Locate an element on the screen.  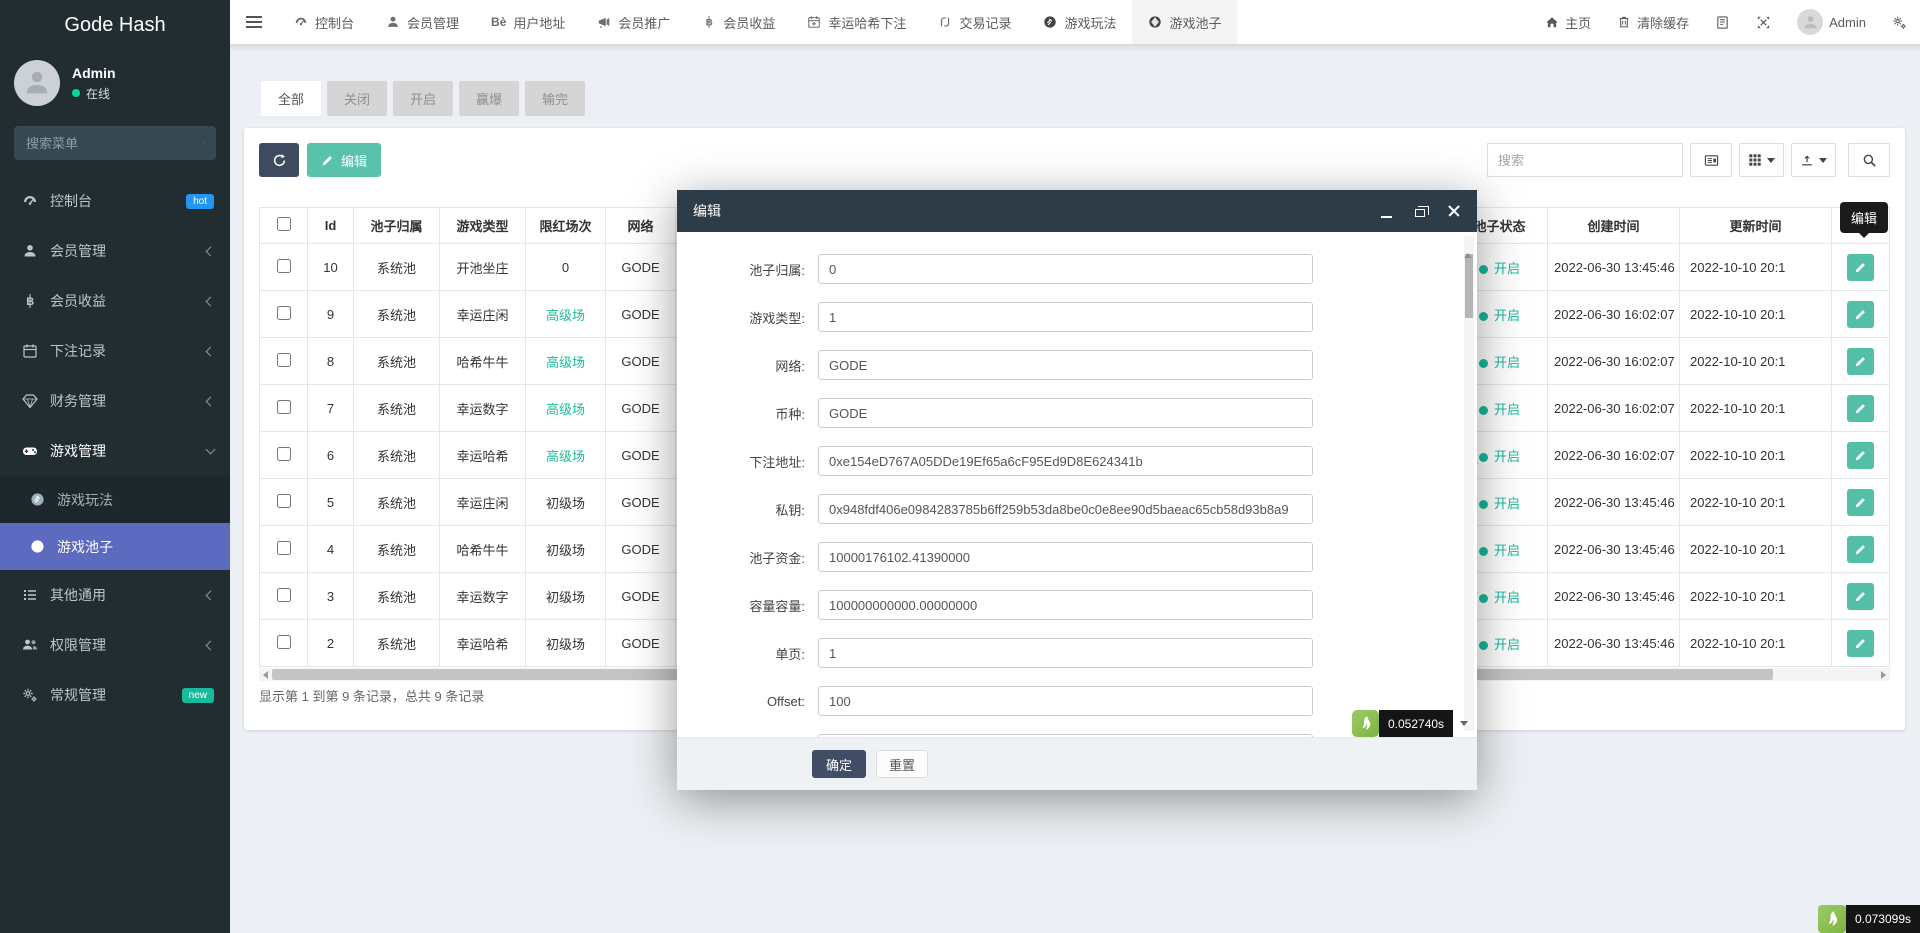
scroll-up-arrow-icon is located at coordinates (1468, 247).